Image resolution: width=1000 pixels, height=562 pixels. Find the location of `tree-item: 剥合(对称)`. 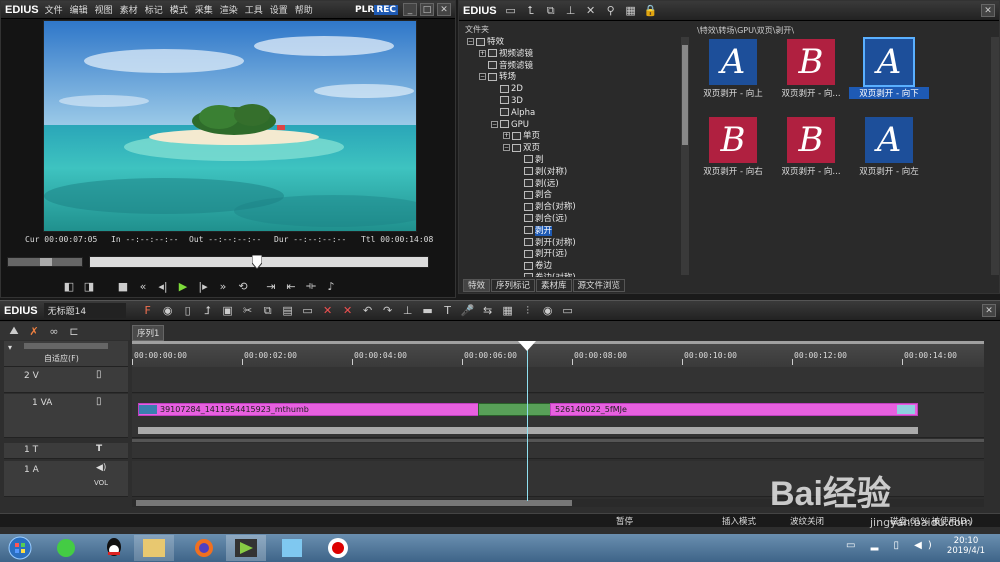

tree-item: 剥合(对称) is located at coordinates (576, 208).